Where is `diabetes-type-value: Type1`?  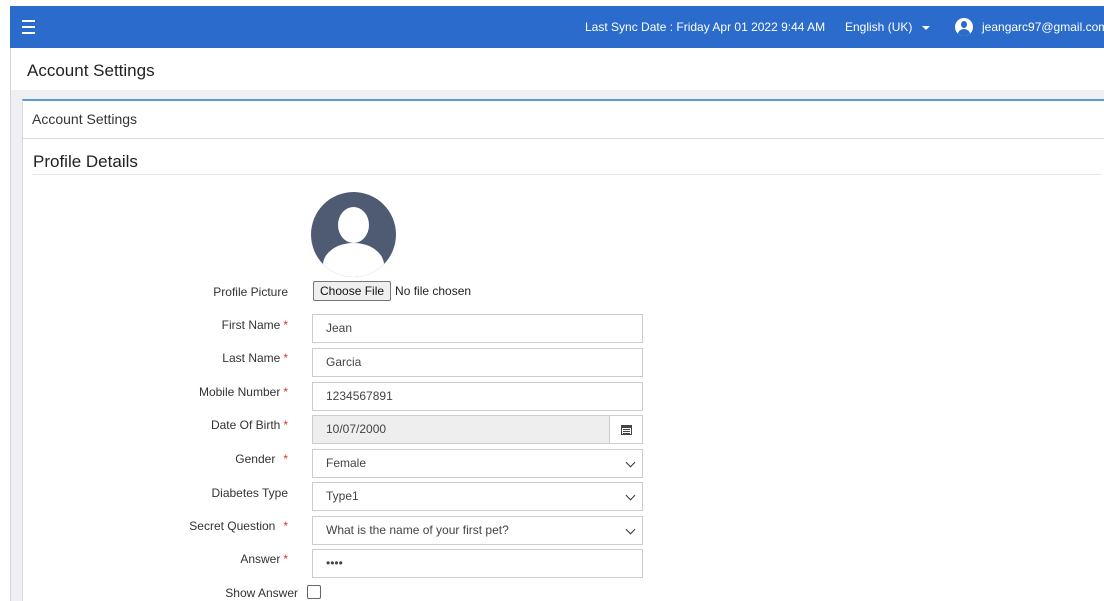 diabetes-type-value: Type1 is located at coordinates (342, 496).